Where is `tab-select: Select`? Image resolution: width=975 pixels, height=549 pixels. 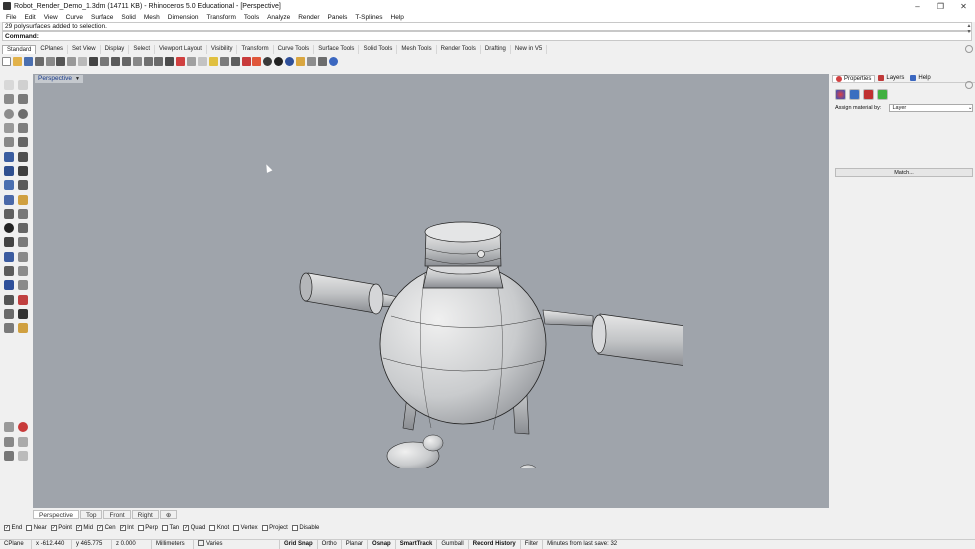 tab-select: Select is located at coordinates (142, 49).